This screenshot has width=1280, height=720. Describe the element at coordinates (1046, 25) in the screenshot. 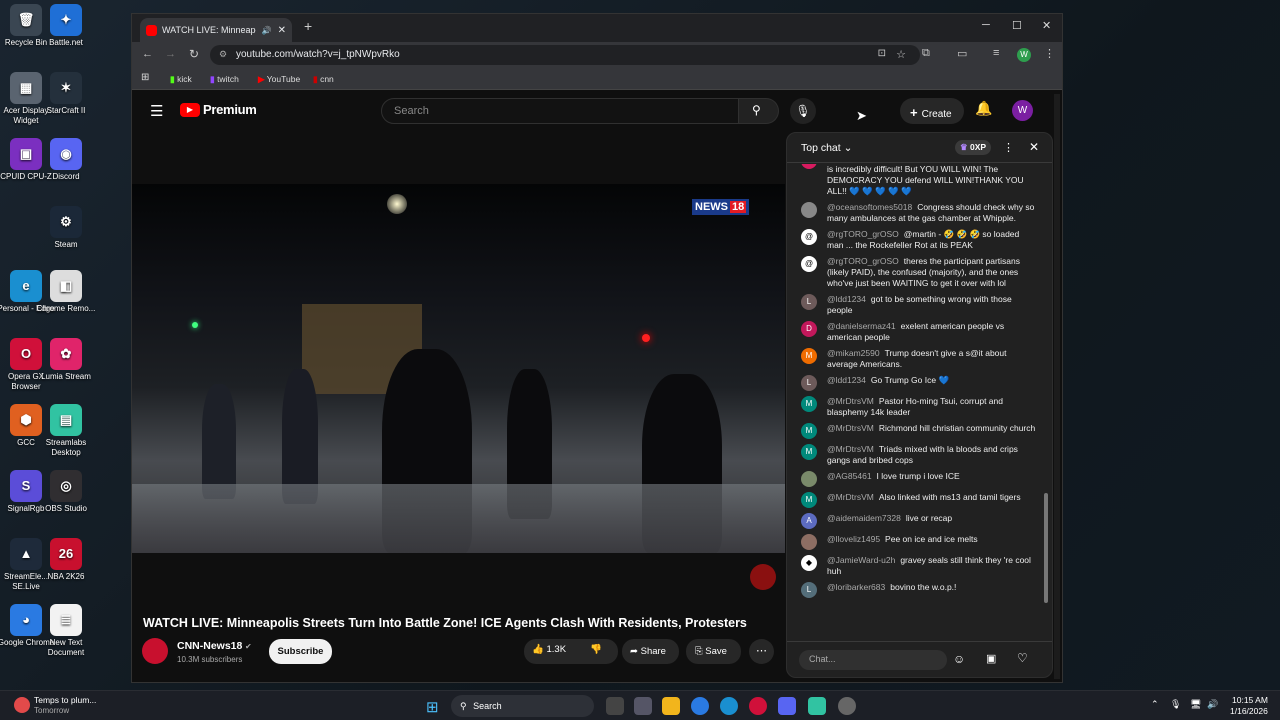

I see `close-window-button: ✕` at that location.